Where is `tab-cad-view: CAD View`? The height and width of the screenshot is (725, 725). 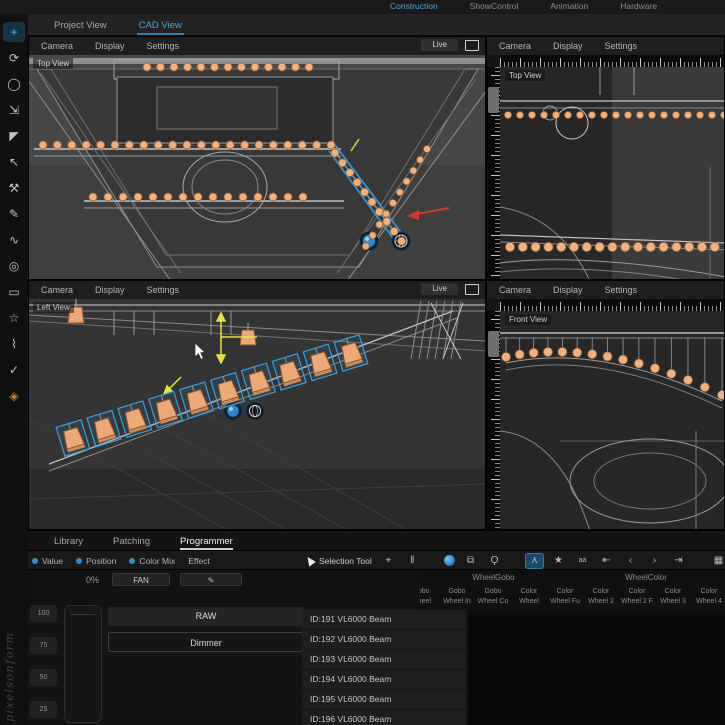 tab-cad-view: CAD View is located at coordinates (160, 27).